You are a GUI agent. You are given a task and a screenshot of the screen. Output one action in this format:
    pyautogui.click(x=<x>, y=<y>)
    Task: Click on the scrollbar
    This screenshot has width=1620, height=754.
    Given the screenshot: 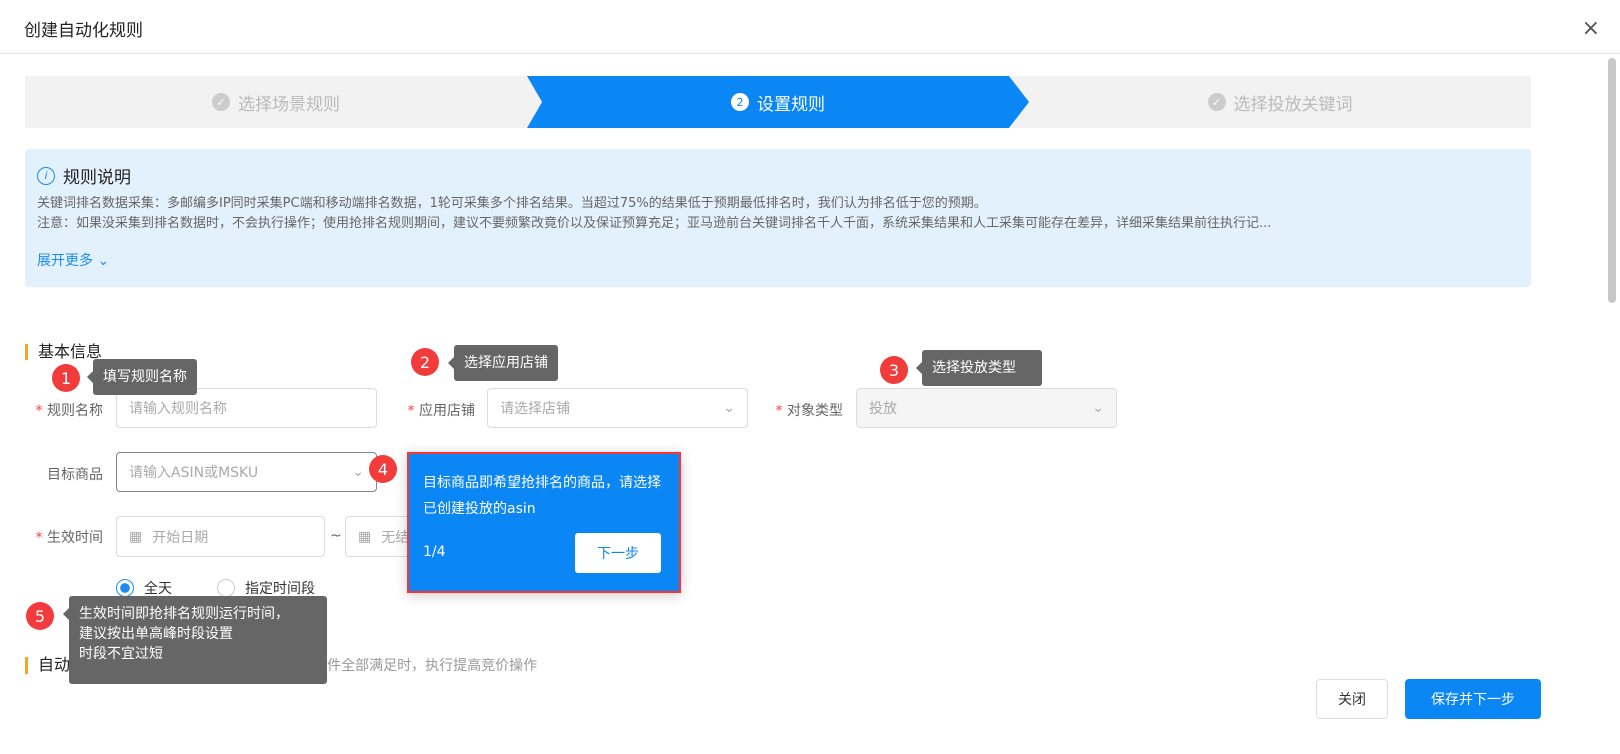 What is the action you would take?
    pyautogui.click(x=1612, y=180)
    